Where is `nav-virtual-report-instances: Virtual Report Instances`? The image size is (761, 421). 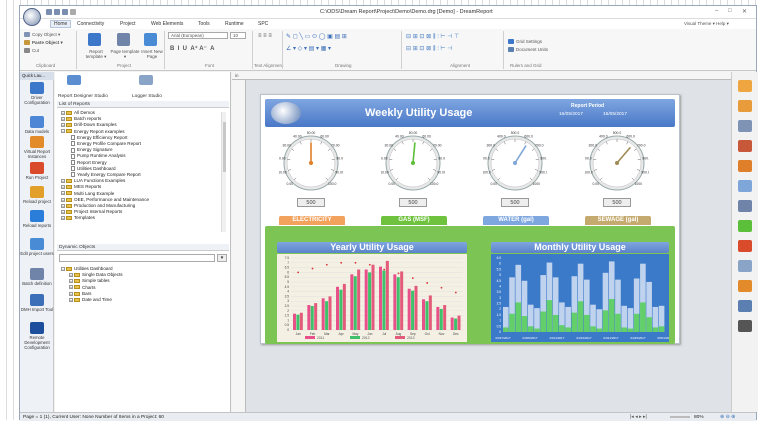
nav-virtual-report-instances: Virtual Report Instances is located at coordinates (37, 147).